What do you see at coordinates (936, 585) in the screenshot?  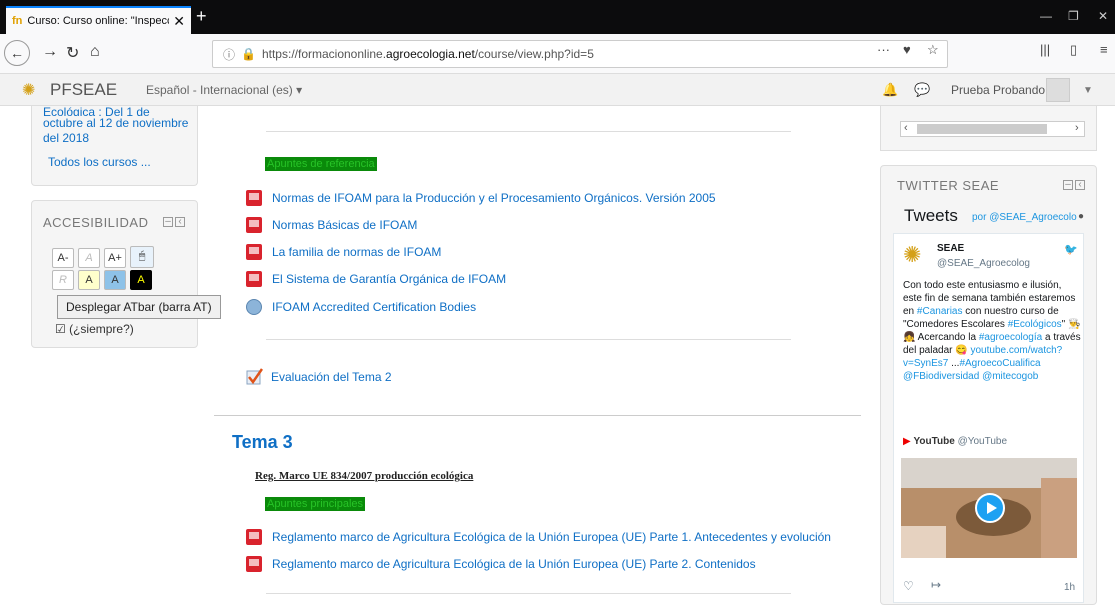 I see `share-icon: ↦` at bounding box center [936, 585].